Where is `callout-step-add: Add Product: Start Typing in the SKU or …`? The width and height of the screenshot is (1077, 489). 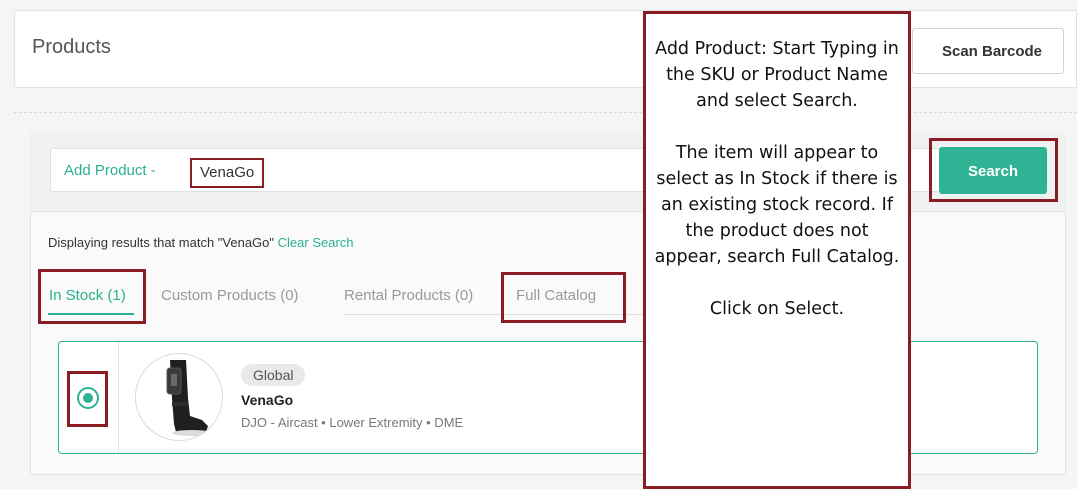
callout-step-add: Add Product: Start Typing in the SKU or … is located at coordinates (777, 75).